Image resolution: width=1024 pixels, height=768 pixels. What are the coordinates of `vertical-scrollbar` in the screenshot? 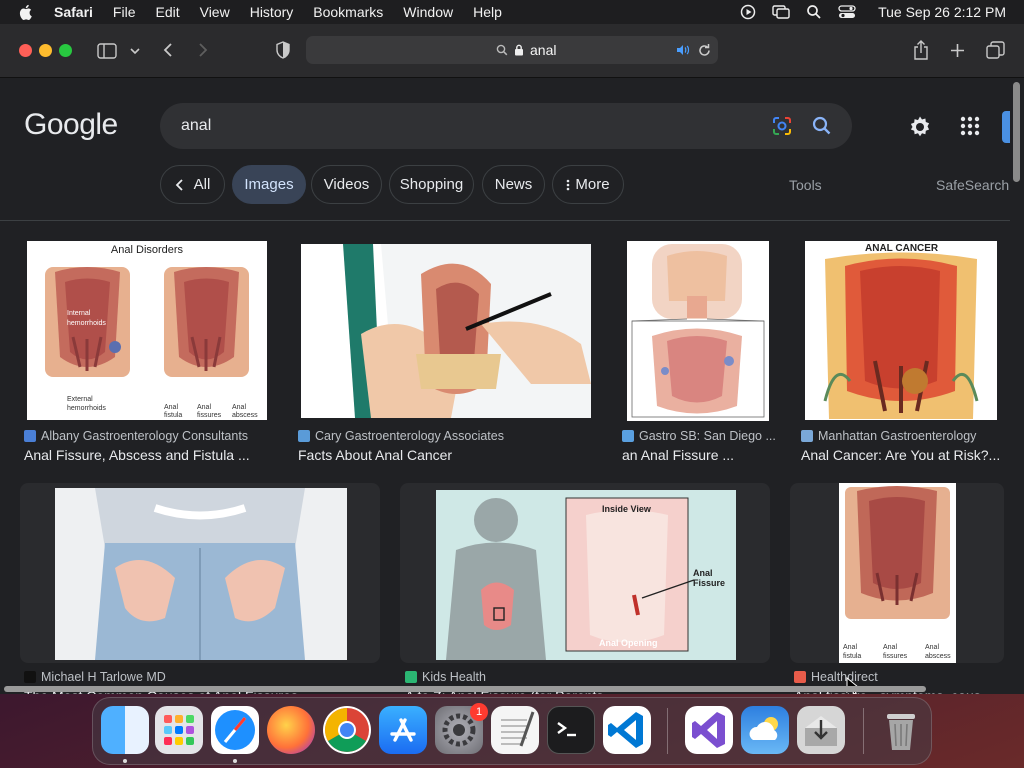 It's located at (1017, 386).